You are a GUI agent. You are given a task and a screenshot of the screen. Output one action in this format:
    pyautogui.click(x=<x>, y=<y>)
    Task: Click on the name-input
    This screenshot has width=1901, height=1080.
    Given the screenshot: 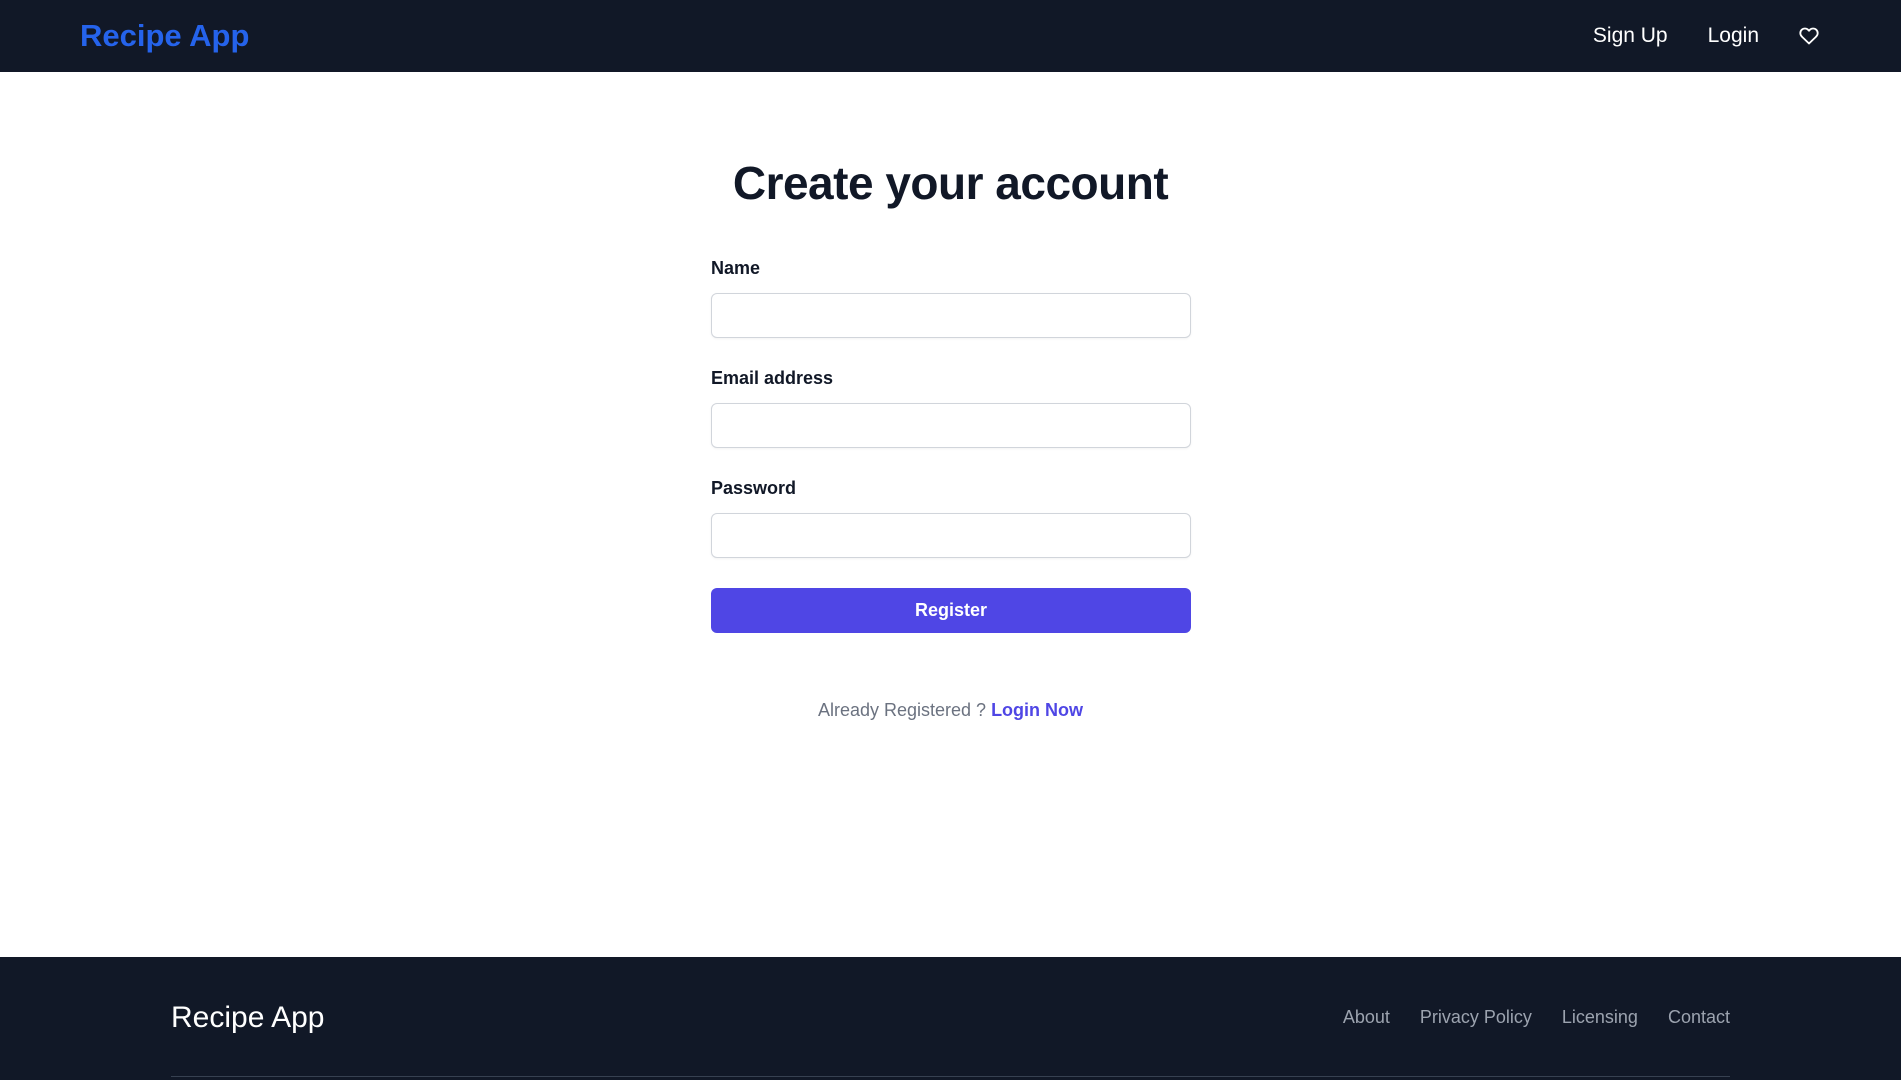 What is the action you would take?
    pyautogui.click(x=951, y=315)
    